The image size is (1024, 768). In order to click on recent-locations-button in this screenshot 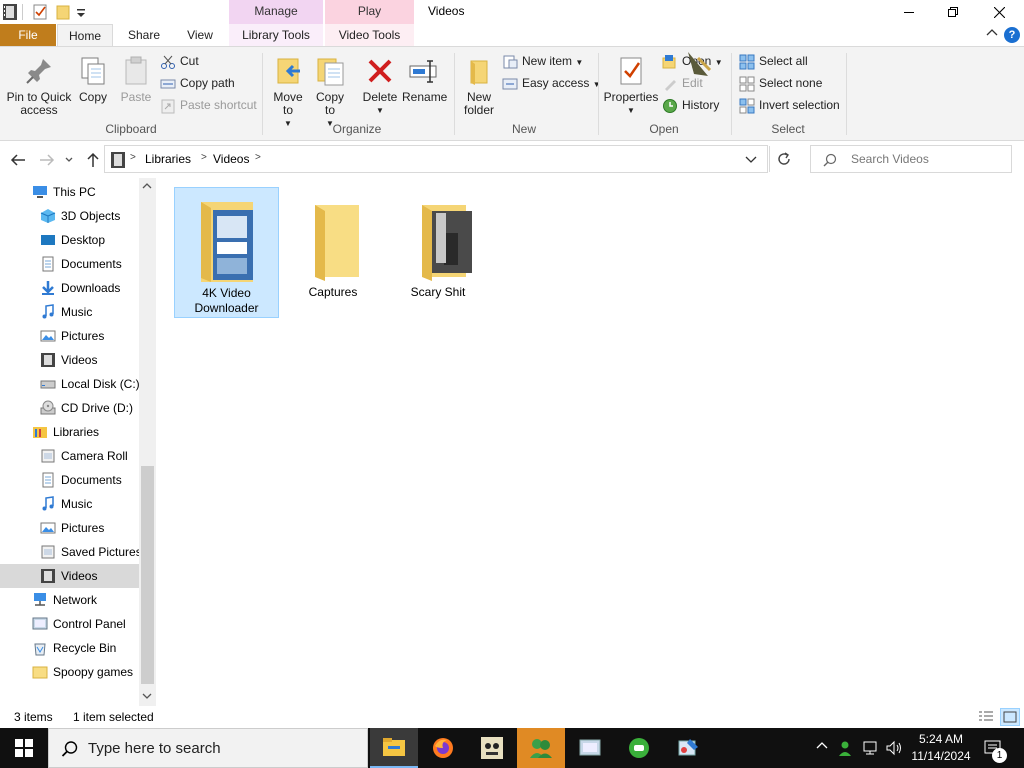, I will do `click(69, 160)`.